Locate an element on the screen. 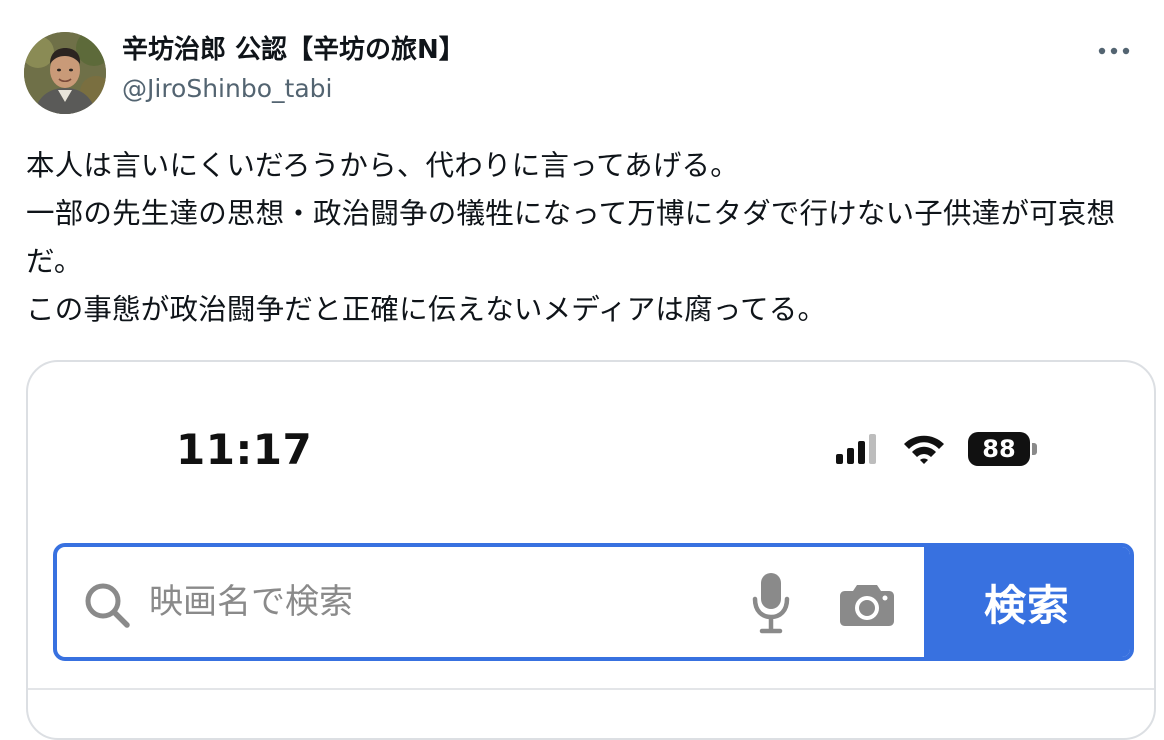 The height and width of the screenshot is (740, 1164). more-horizontal-icon is located at coordinates (1114, 51).